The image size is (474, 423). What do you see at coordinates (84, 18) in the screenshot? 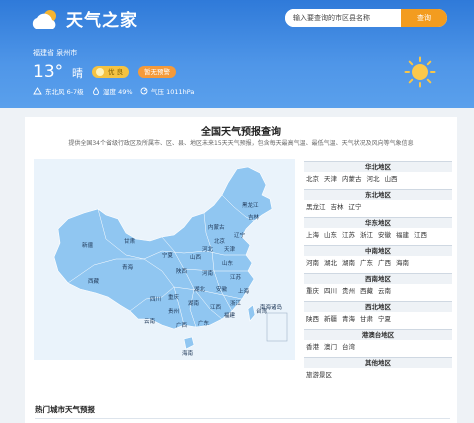
I see `logo: 天气之家` at bounding box center [84, 18].